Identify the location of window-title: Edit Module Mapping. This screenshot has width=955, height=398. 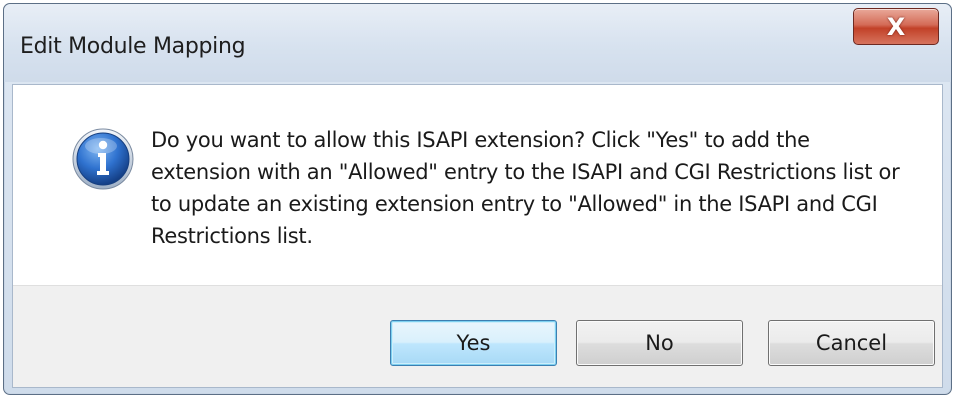
(133, 46).